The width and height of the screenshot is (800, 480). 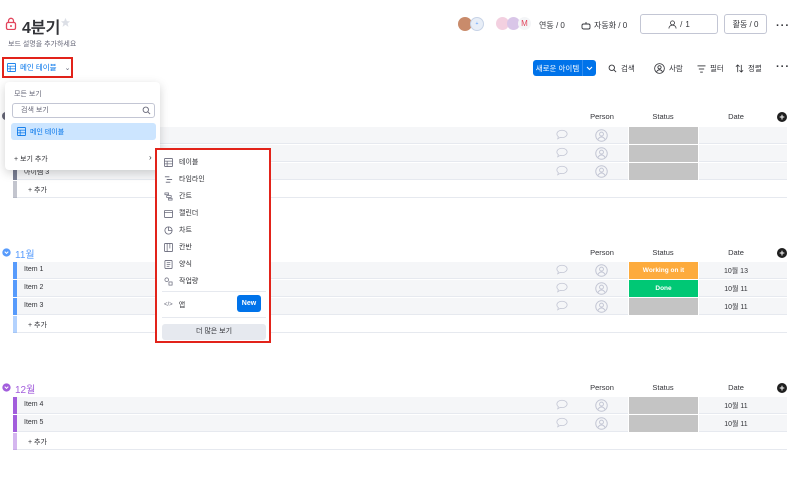 I want to click on table-row: Item 2 Done 10월 11, so click(x=400, y=288).